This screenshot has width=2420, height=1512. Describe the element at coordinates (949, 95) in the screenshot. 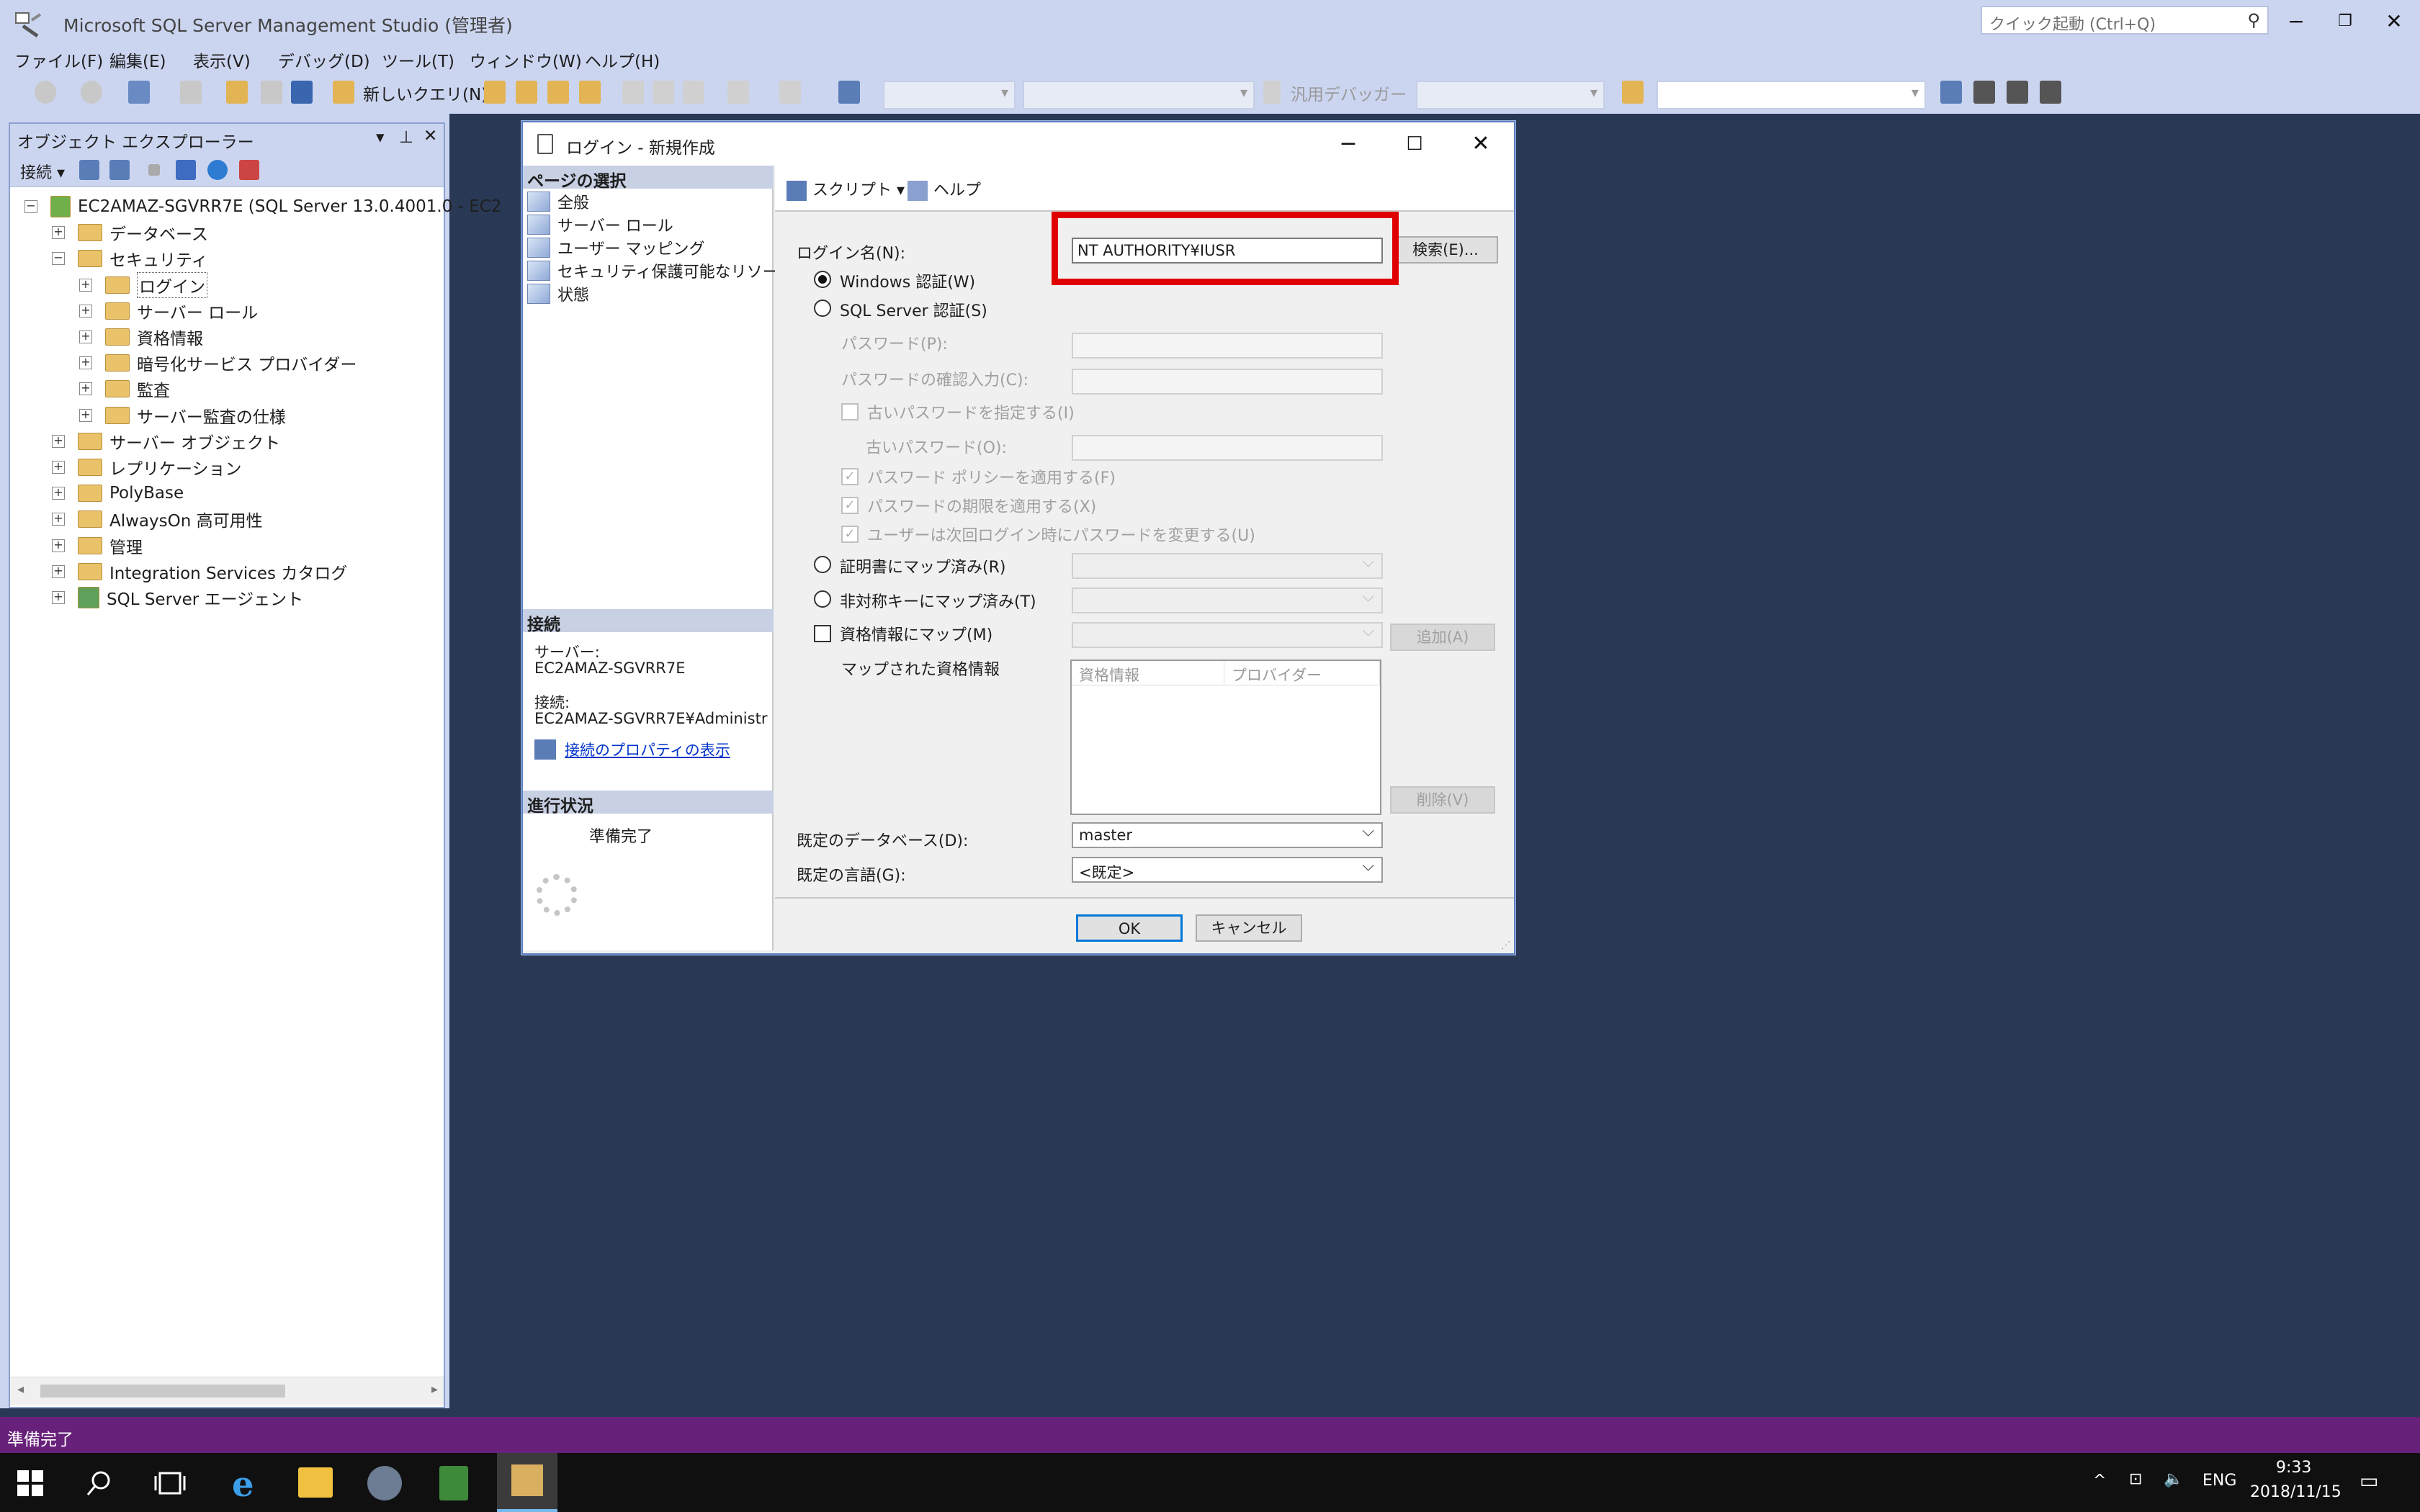

I see `solution-config-combo` at that location.